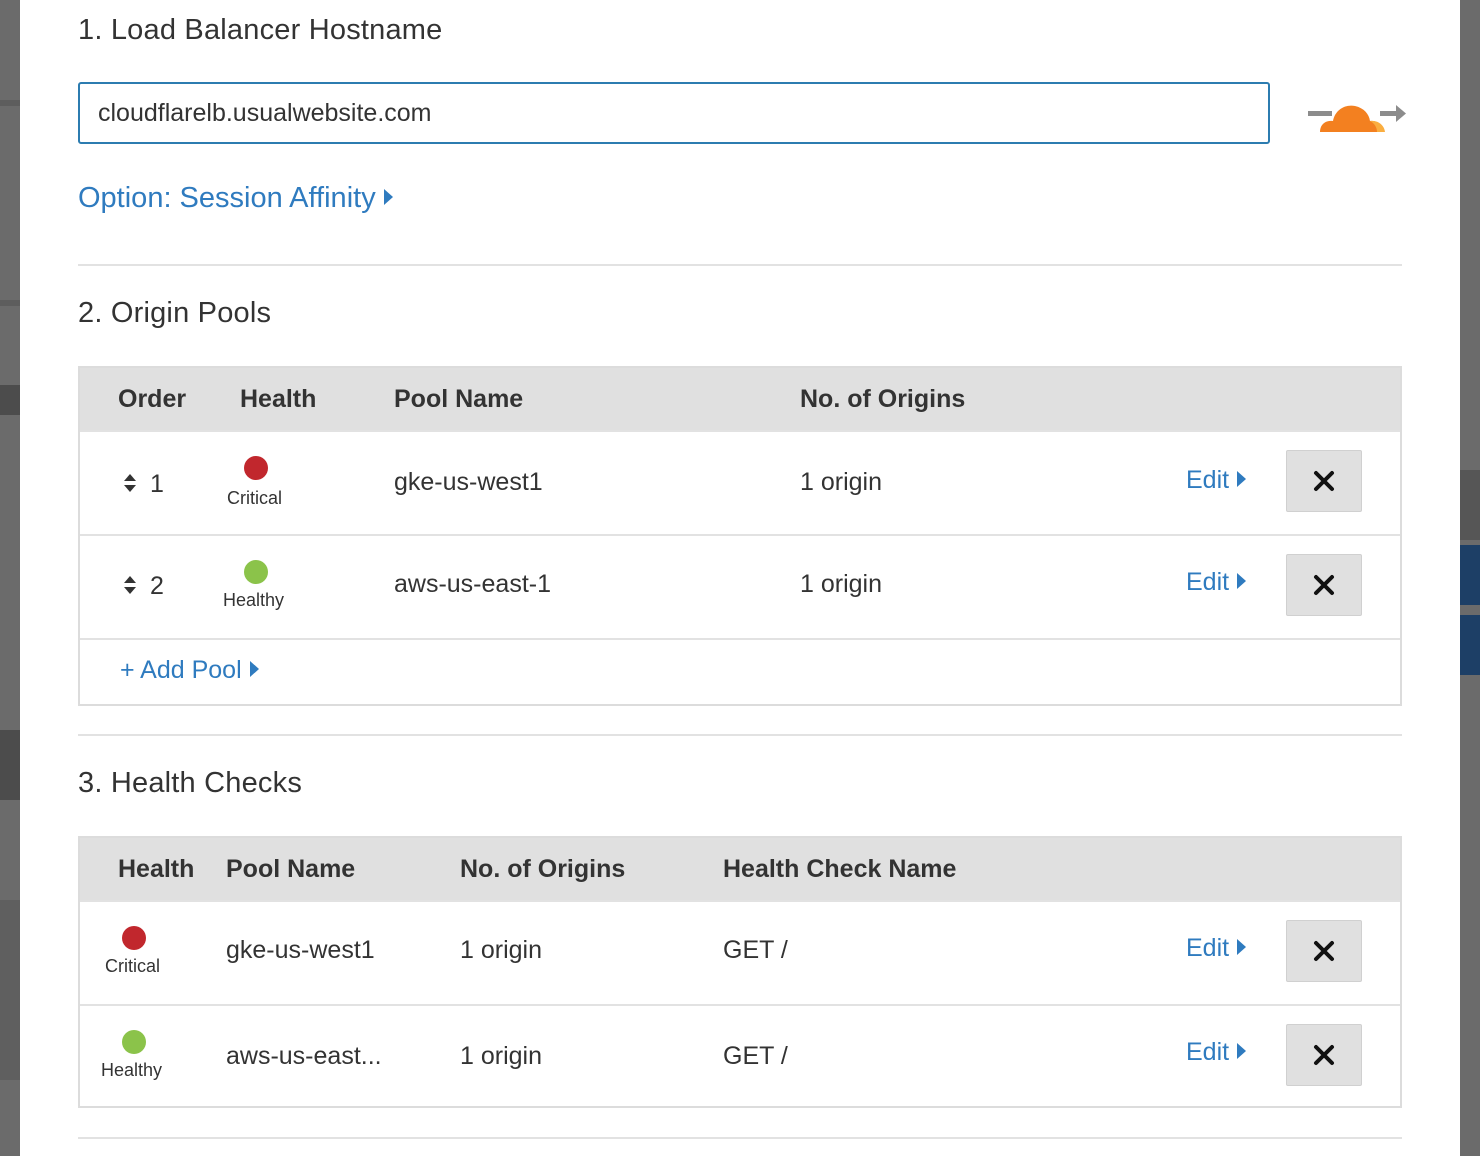 The height and width of the screenshot is (1156, 1480). What do you see at coordinates (181, 670) in the screenshot?
I see `add-pool-label: + Add Pool` at bounding box center [181, 670].